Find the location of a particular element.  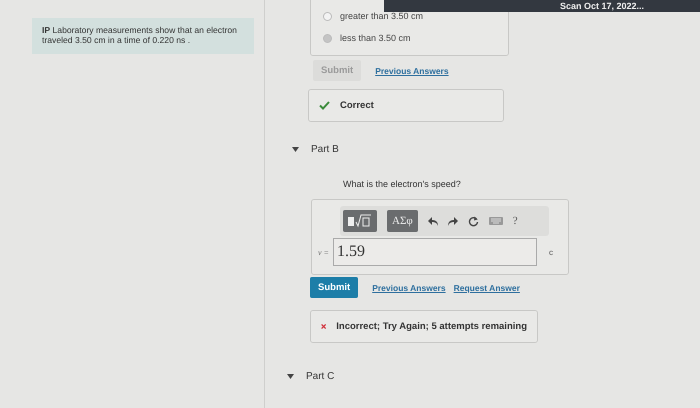

question-text: What is the electron's speed? is located at coordinates (402, 184).